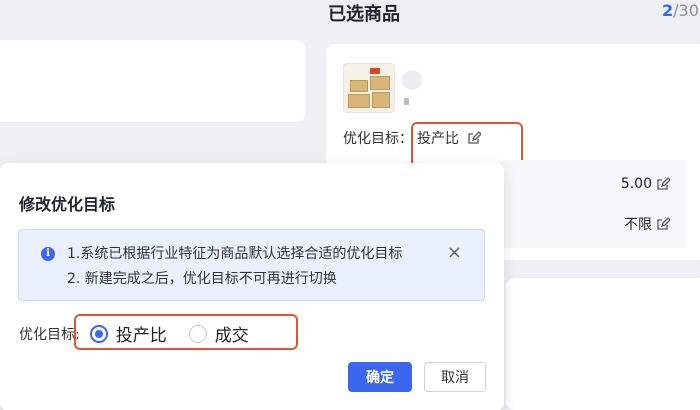 The height and width of the screenshot is (410, 700). I want to click on notice-line: 1.系统已根据行业特征为商品默认选择合适的优化目标, so click(235, 254).